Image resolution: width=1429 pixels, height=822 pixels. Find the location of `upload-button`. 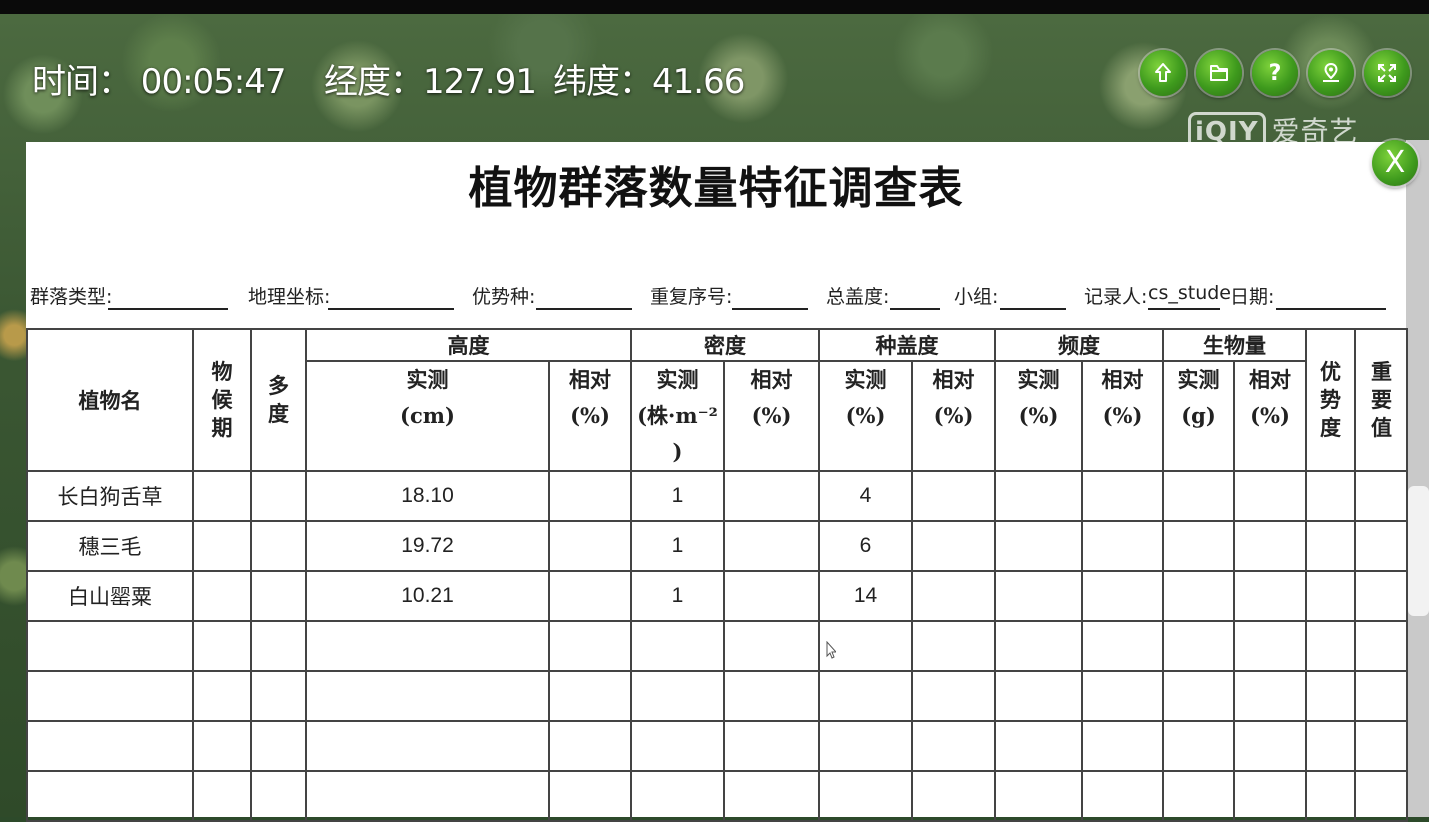

upload-button is located at coordinates (1163, 73).